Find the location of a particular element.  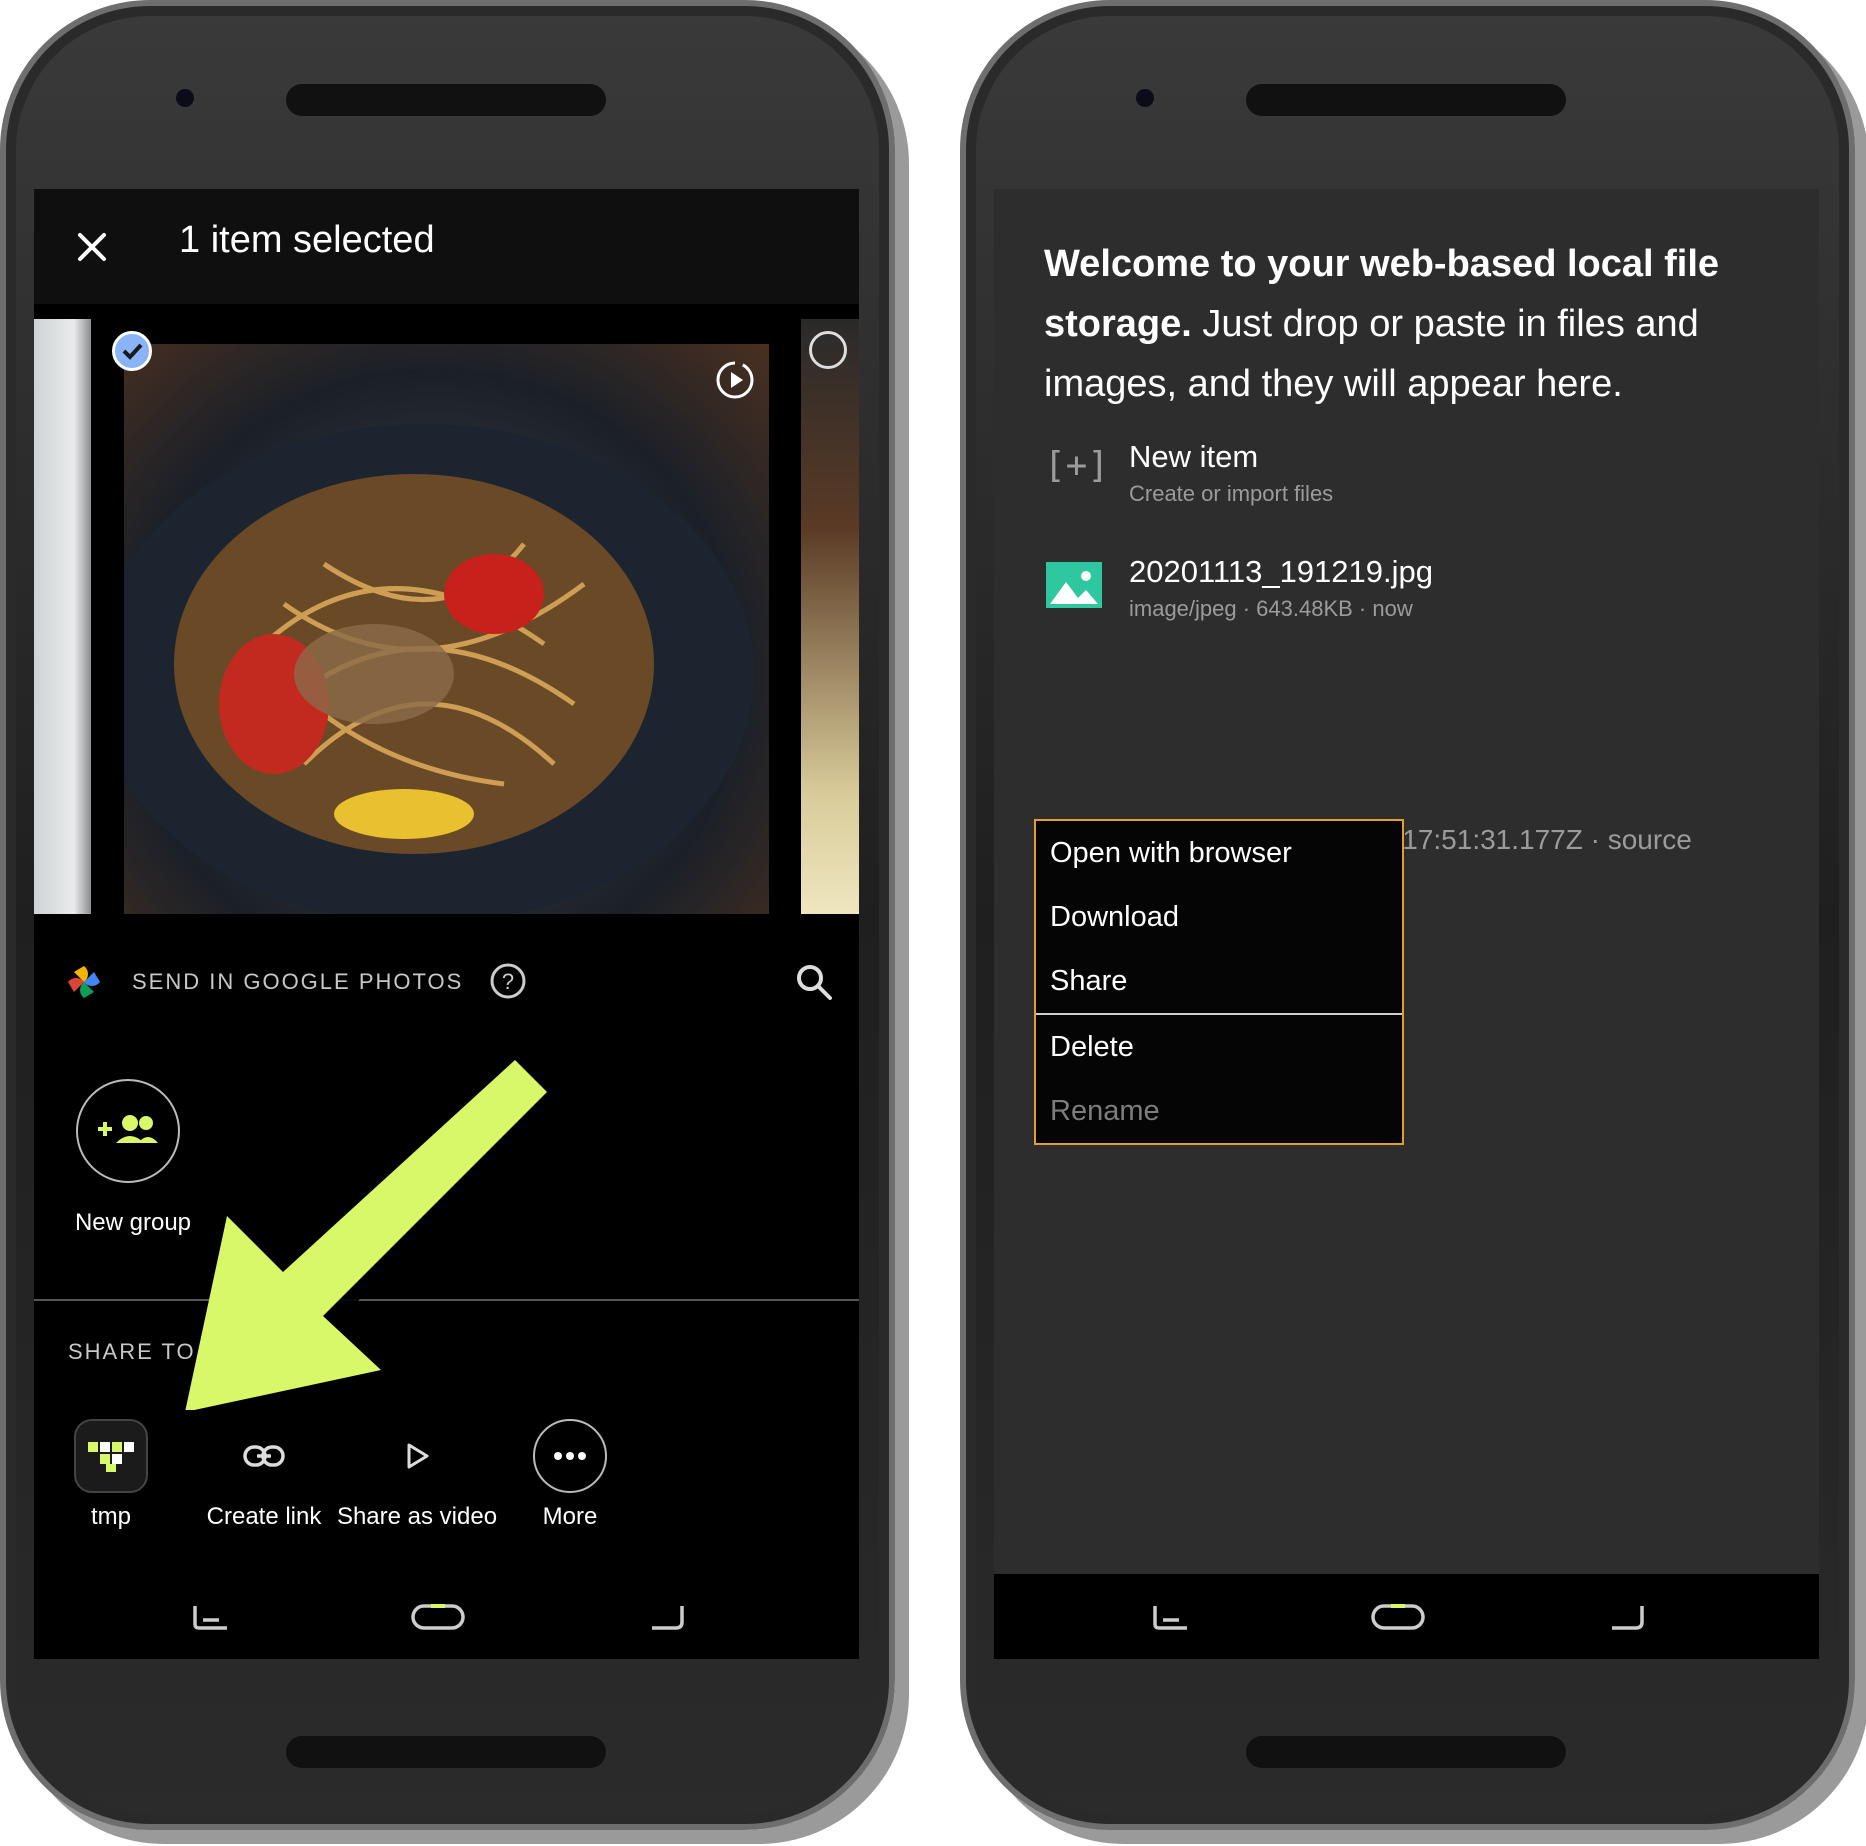

more-label: More is located at coordinates (570, 1516).